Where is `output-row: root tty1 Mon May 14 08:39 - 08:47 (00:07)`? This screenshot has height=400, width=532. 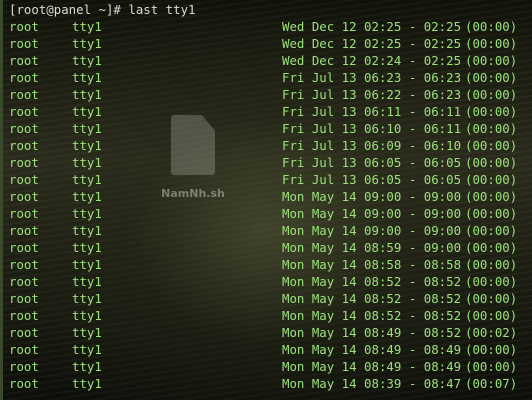 output-row: root tty1 Mon May 14 08:39 - 08:47 (00:07) is located at coordinates (266, 383).